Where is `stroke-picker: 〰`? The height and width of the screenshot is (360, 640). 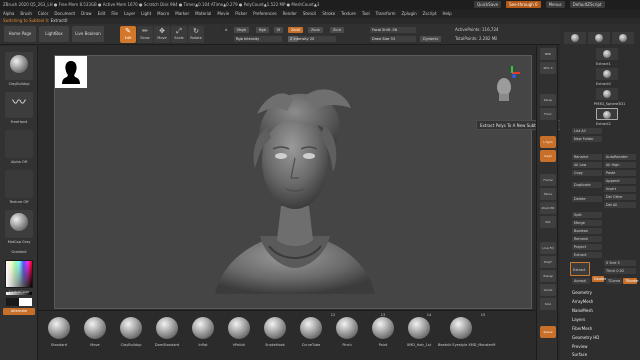
stroke-picker: 〰 is located at coordinates (19, 105).